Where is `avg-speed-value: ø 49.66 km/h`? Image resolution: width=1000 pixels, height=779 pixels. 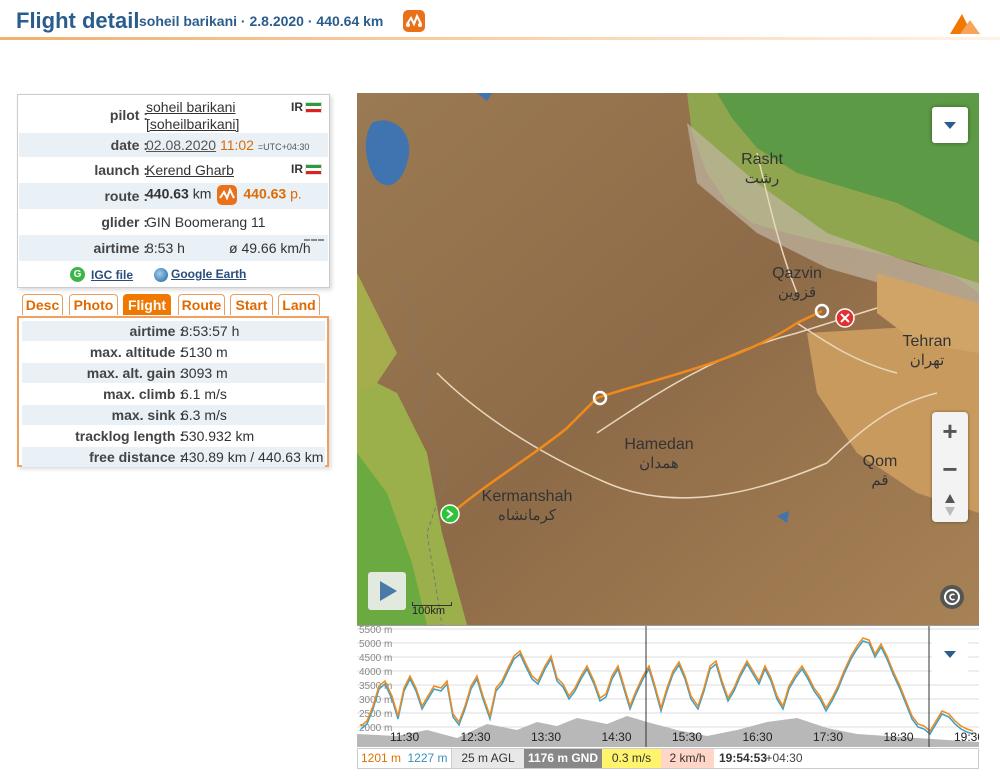 avg-speed-value: ø 49.66 km/h is located at coordinates (270, 248).